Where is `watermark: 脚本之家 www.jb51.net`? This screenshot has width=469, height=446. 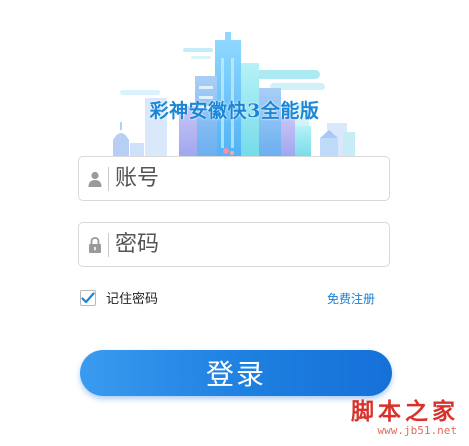
watermark: 脚本之家 www.jb51.net is located at coordinates (397, 417).